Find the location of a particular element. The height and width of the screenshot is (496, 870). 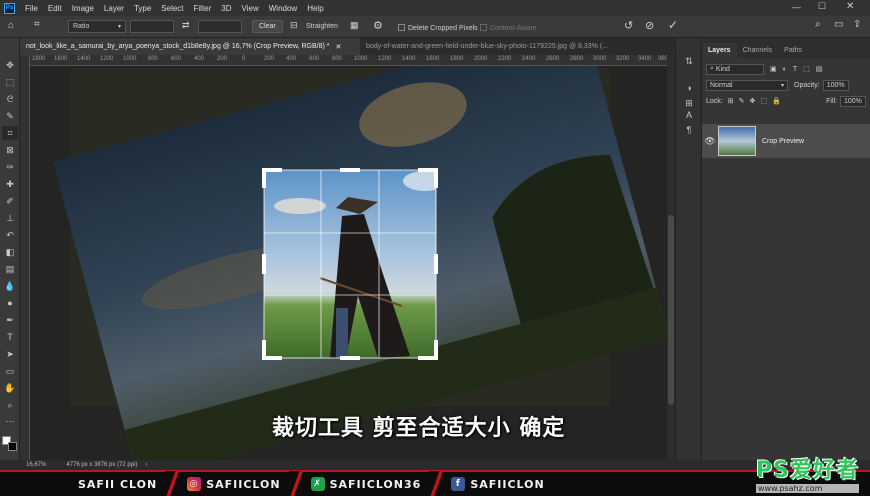

status-bar: 16,67% 4776 px x 3876 px (72 ppi) › is located at coordinates (435, 465).